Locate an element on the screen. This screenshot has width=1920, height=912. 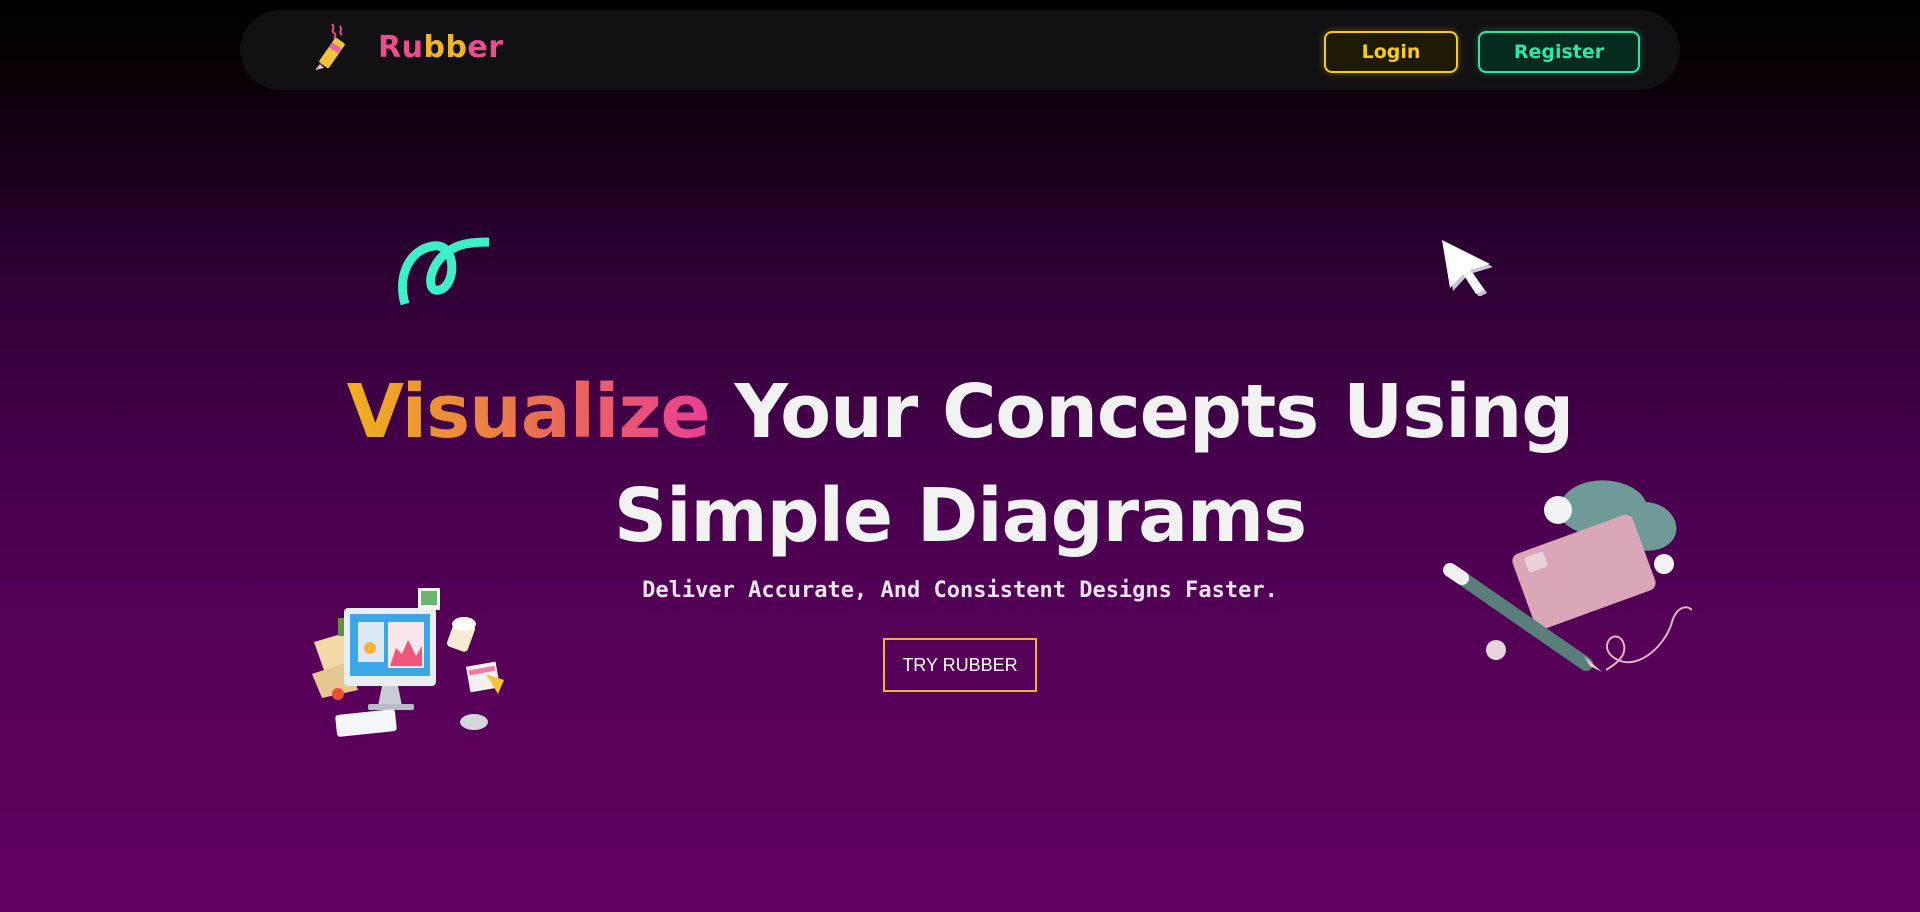
brand-name: Rubber is located at coordinates (441, 47).